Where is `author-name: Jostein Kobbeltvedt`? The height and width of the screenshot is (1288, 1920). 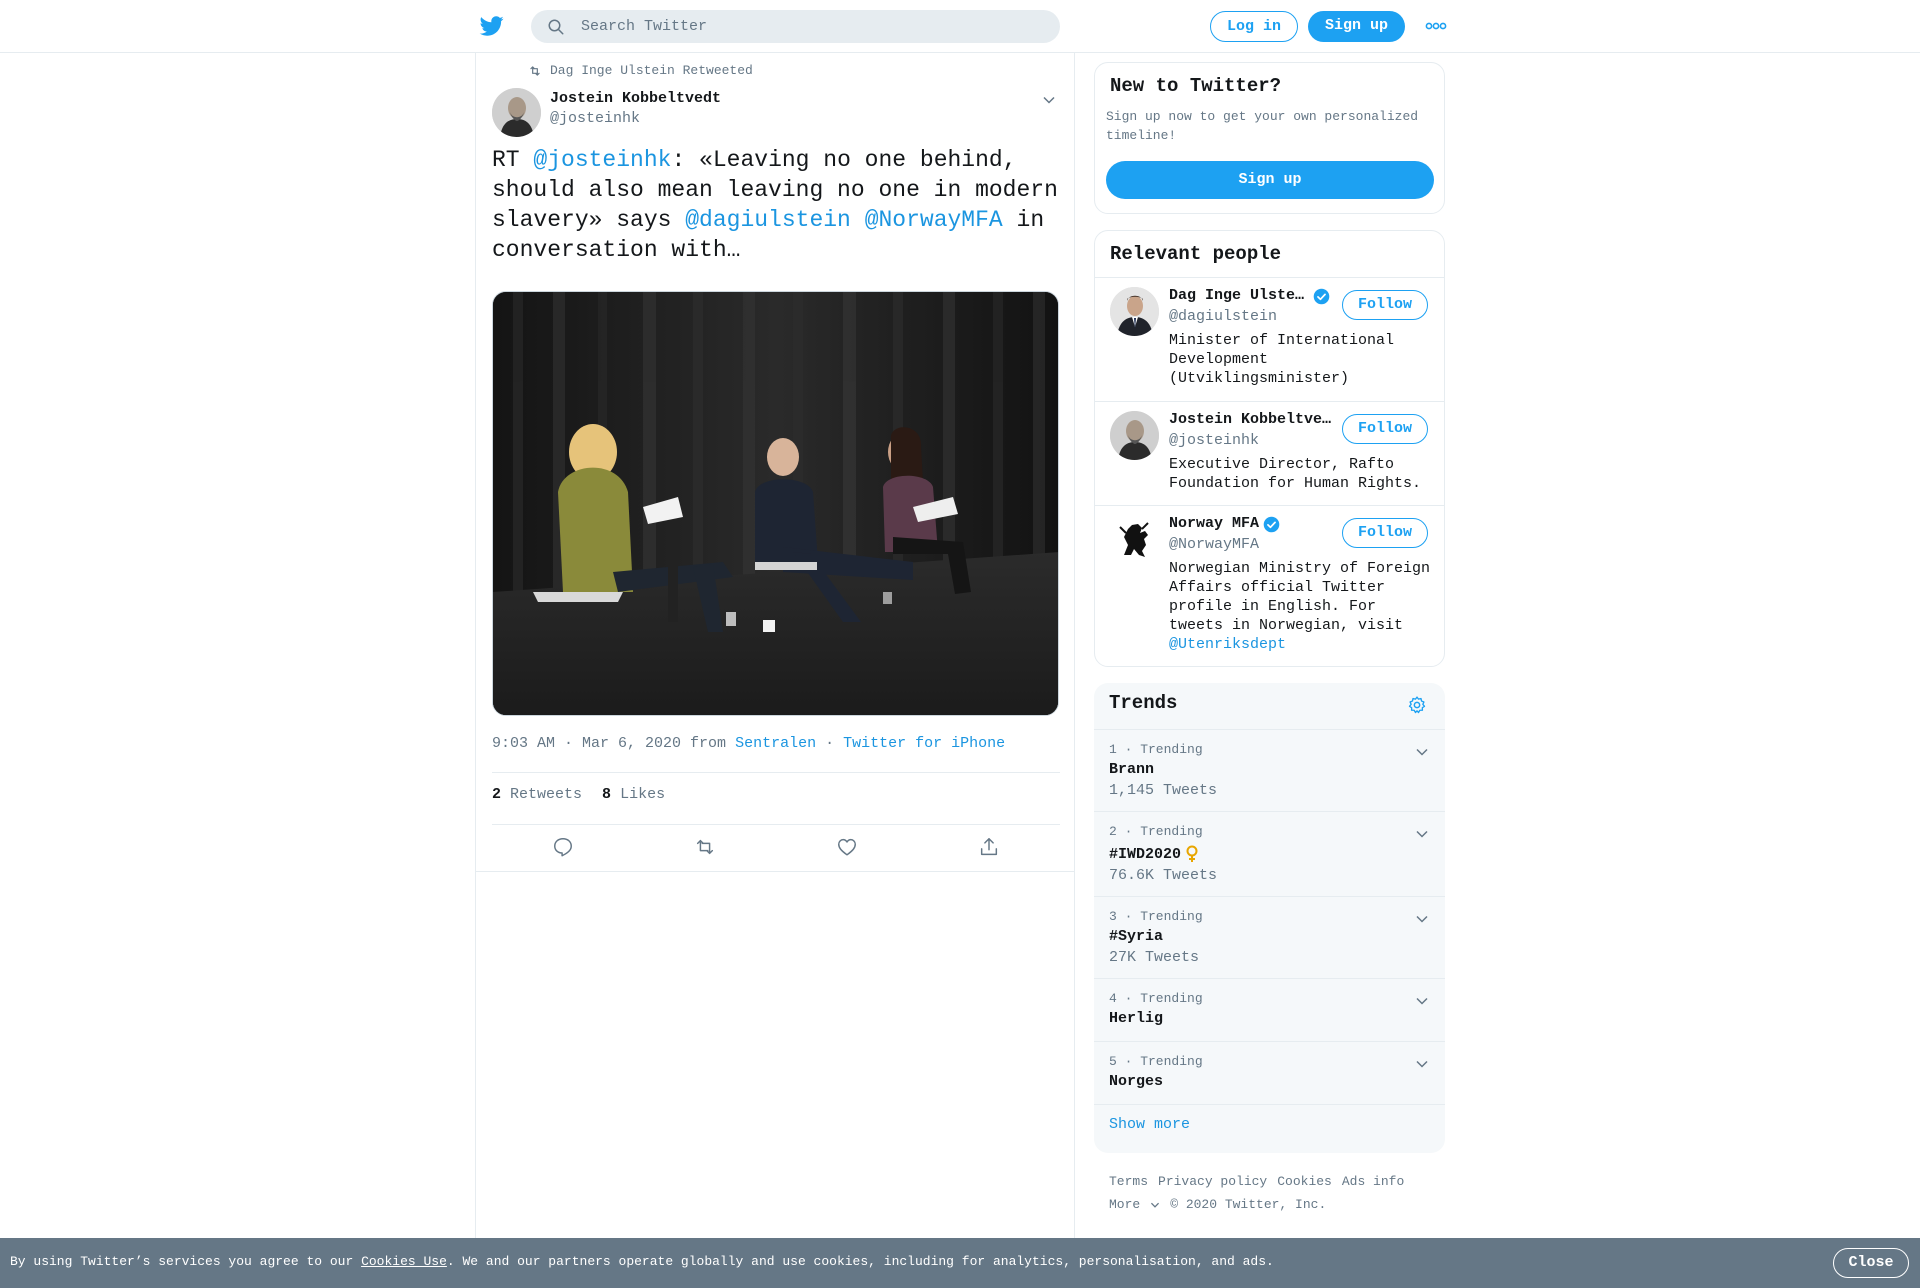 author-name: Jostein Kobbeltvedt is located at coordinates (635, 98).